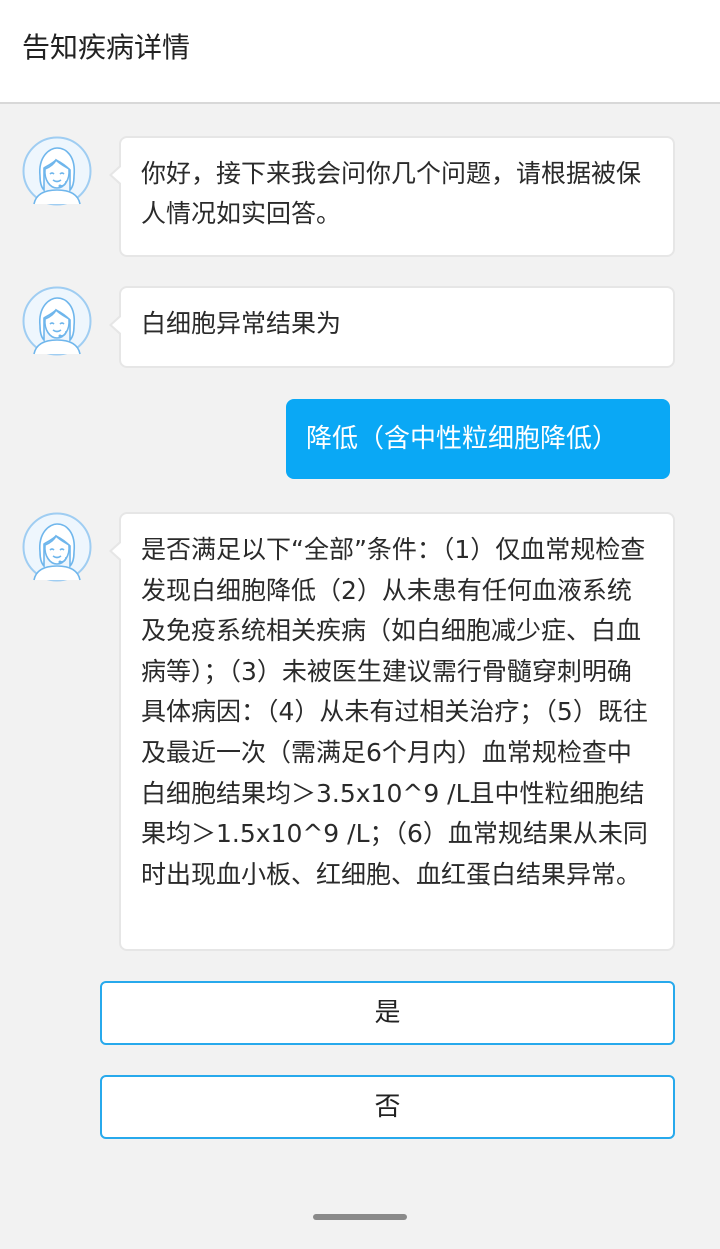 Image resolution: width=720 pixels, height=1249 pixels. I want to click on bot-message-bubble: 你好，接下来我会问你几个问题，请根据被保人情况如实回答。, so click(392, 196).